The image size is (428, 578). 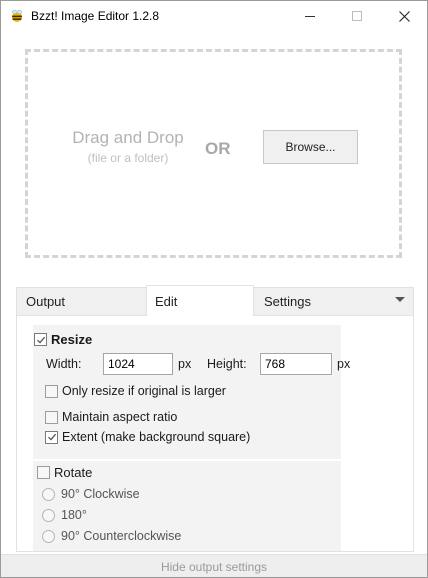 I want to click on rotate-180-label: 180°, so click(x=74, y=515).